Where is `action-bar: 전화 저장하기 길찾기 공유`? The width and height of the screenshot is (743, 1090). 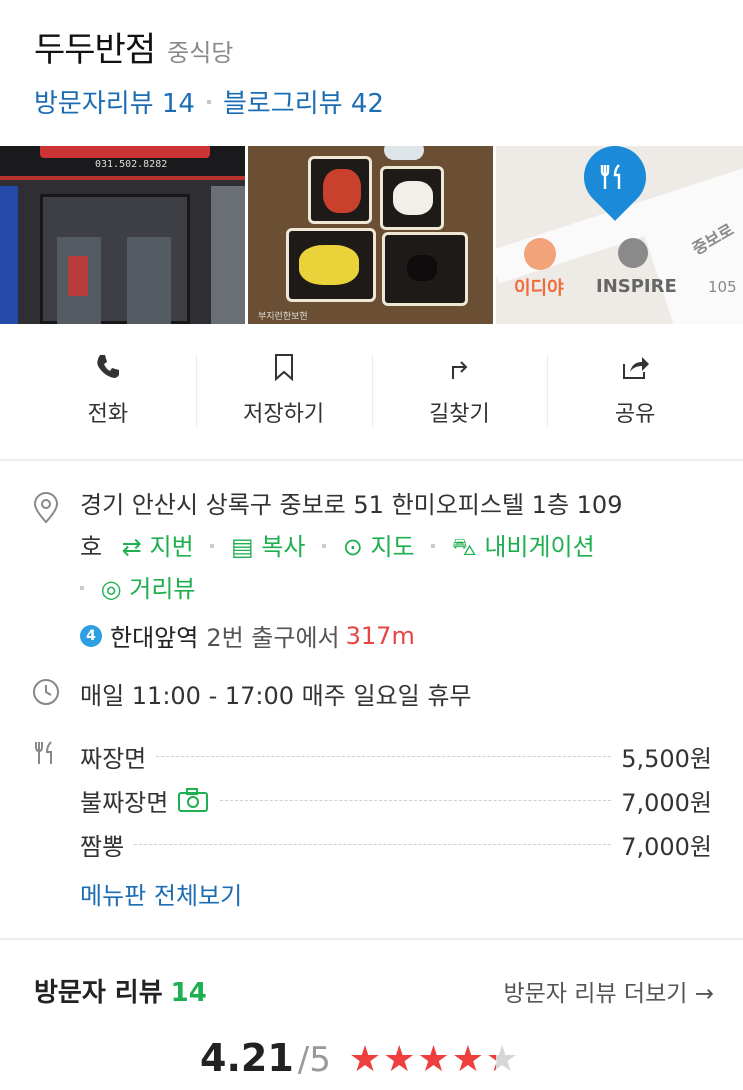 action-bar: 전화 저장하기 길찾기 공유 is located at coordinates (371, 390).